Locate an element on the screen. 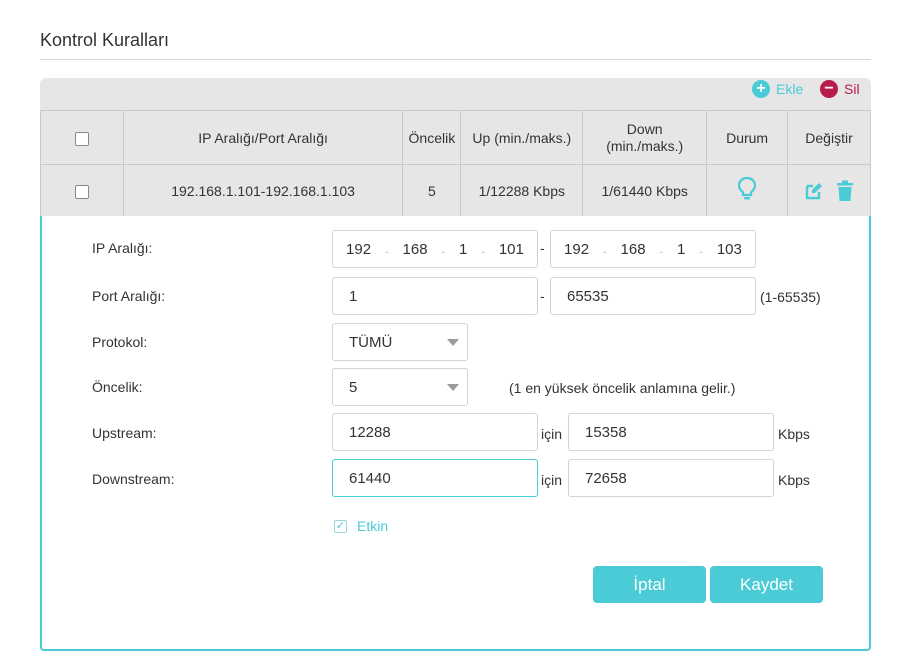 The image size is (911, 669). row-up: 1/12288 Kbps is located at coordinates (522, 190).